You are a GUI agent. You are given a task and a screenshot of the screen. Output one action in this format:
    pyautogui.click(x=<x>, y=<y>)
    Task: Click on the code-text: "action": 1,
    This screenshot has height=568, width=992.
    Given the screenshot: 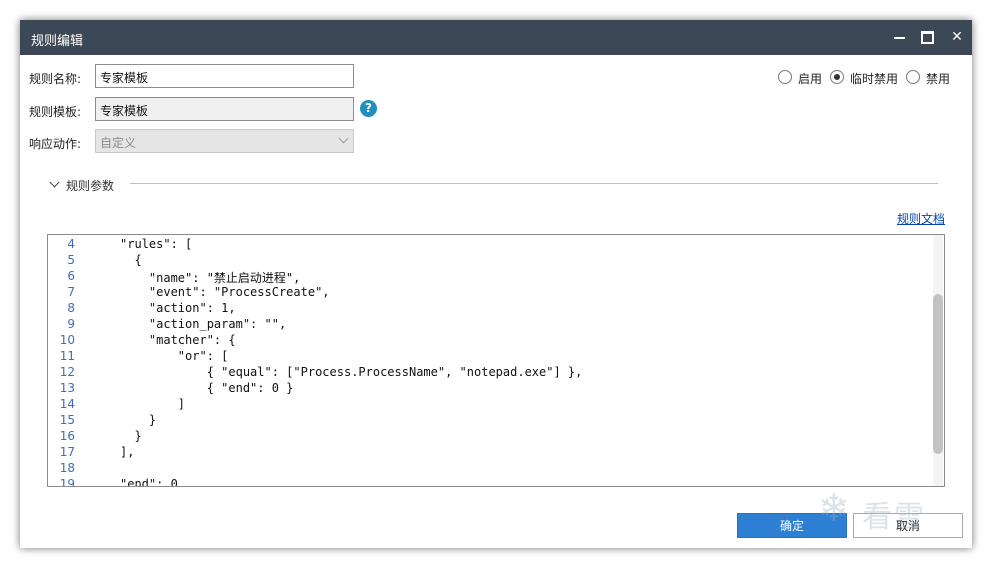 What is the action you would take?
    pyautogui.click(x=178, y=308)
    